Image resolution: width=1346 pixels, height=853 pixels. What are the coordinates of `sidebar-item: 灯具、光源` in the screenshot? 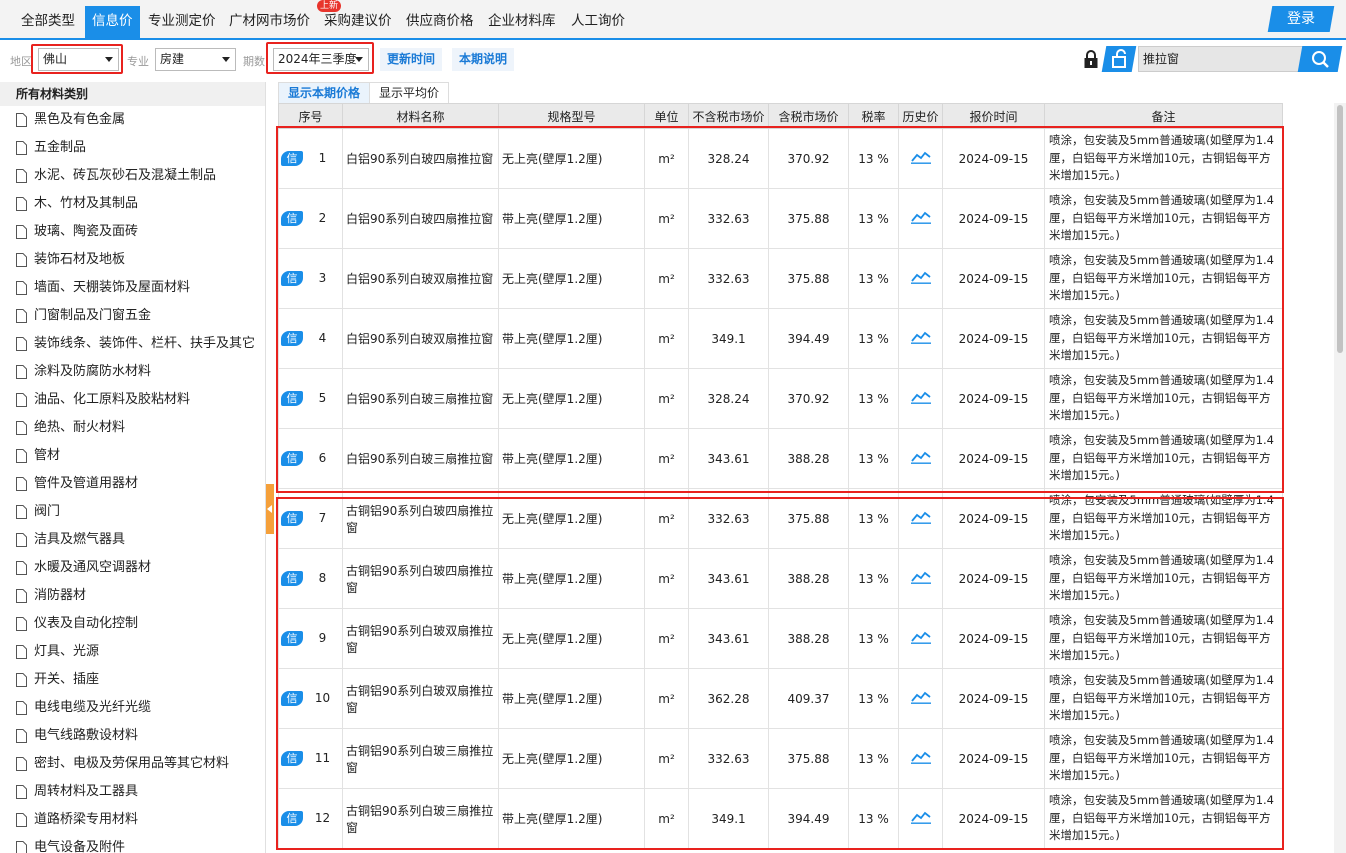 It's located at (132, 652).